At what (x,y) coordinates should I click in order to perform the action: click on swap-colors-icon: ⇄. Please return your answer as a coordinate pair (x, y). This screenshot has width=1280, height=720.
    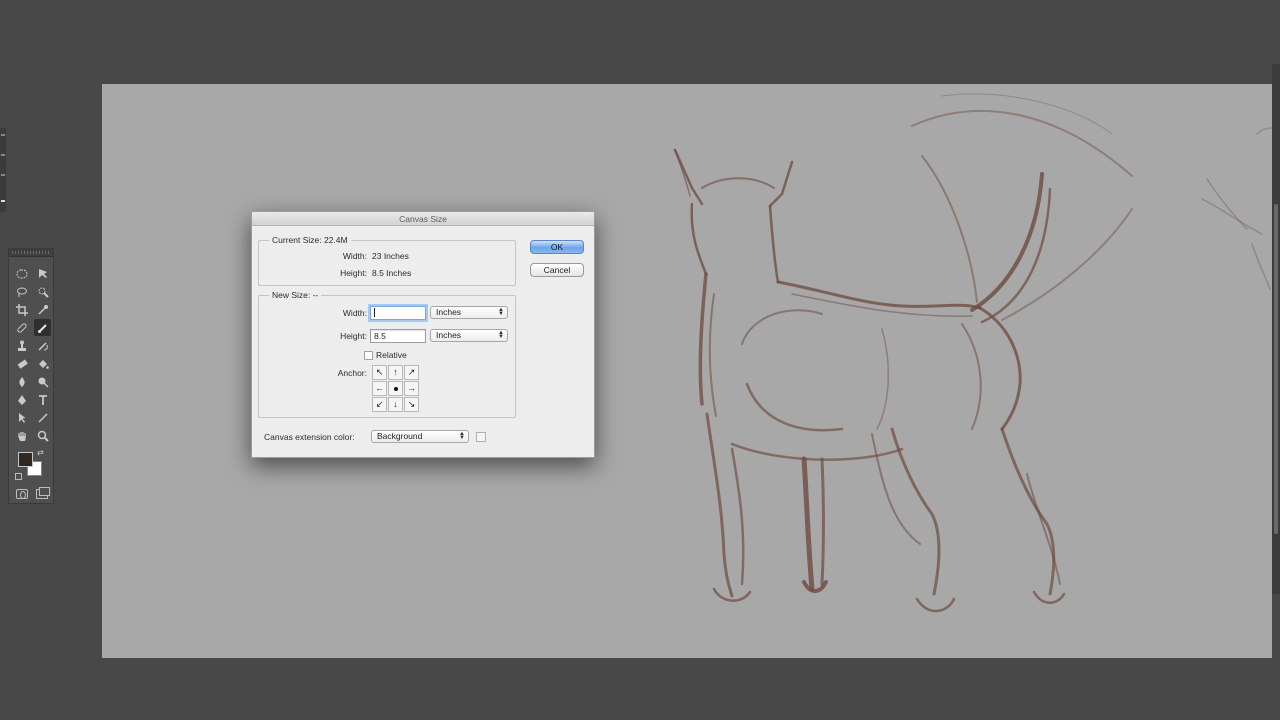
    Looking at the image, I should click on (40, 453).